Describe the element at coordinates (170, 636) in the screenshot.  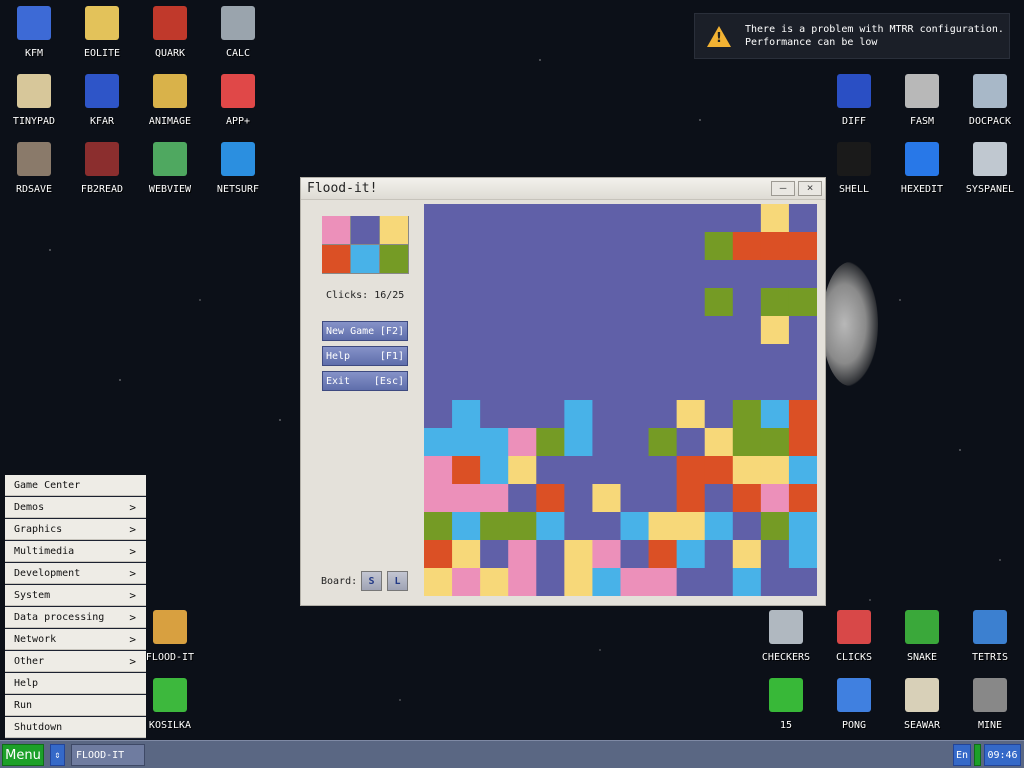
I see `desktop-icon-flood-it: FLOOD-IT` at that location.